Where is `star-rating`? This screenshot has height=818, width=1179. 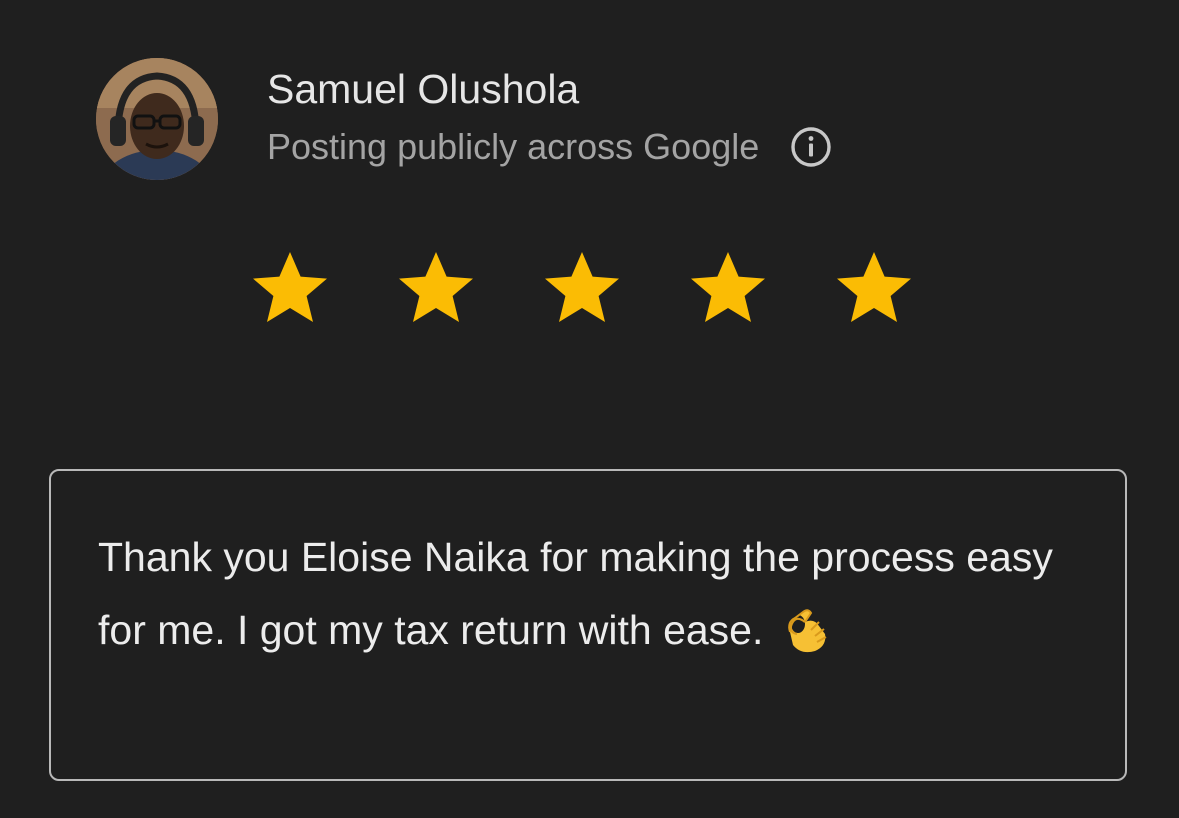 star-rating is located at coordinates (582, 288).